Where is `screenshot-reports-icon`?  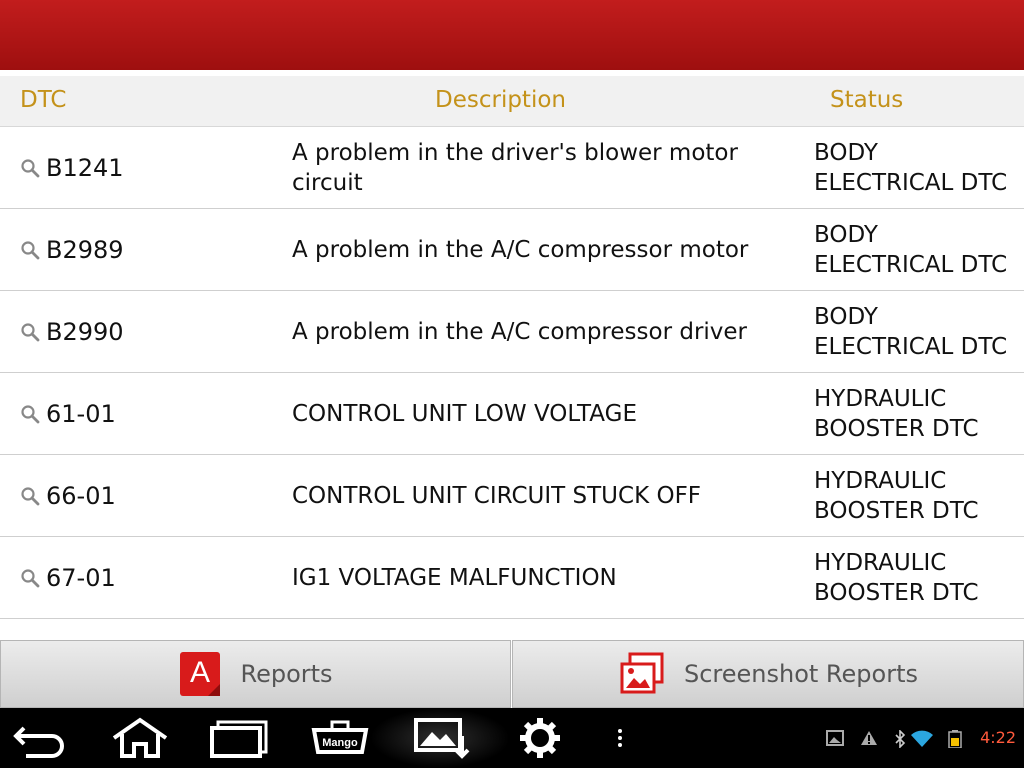 screenshot-reports-icon is located at coordinates (642, 674).